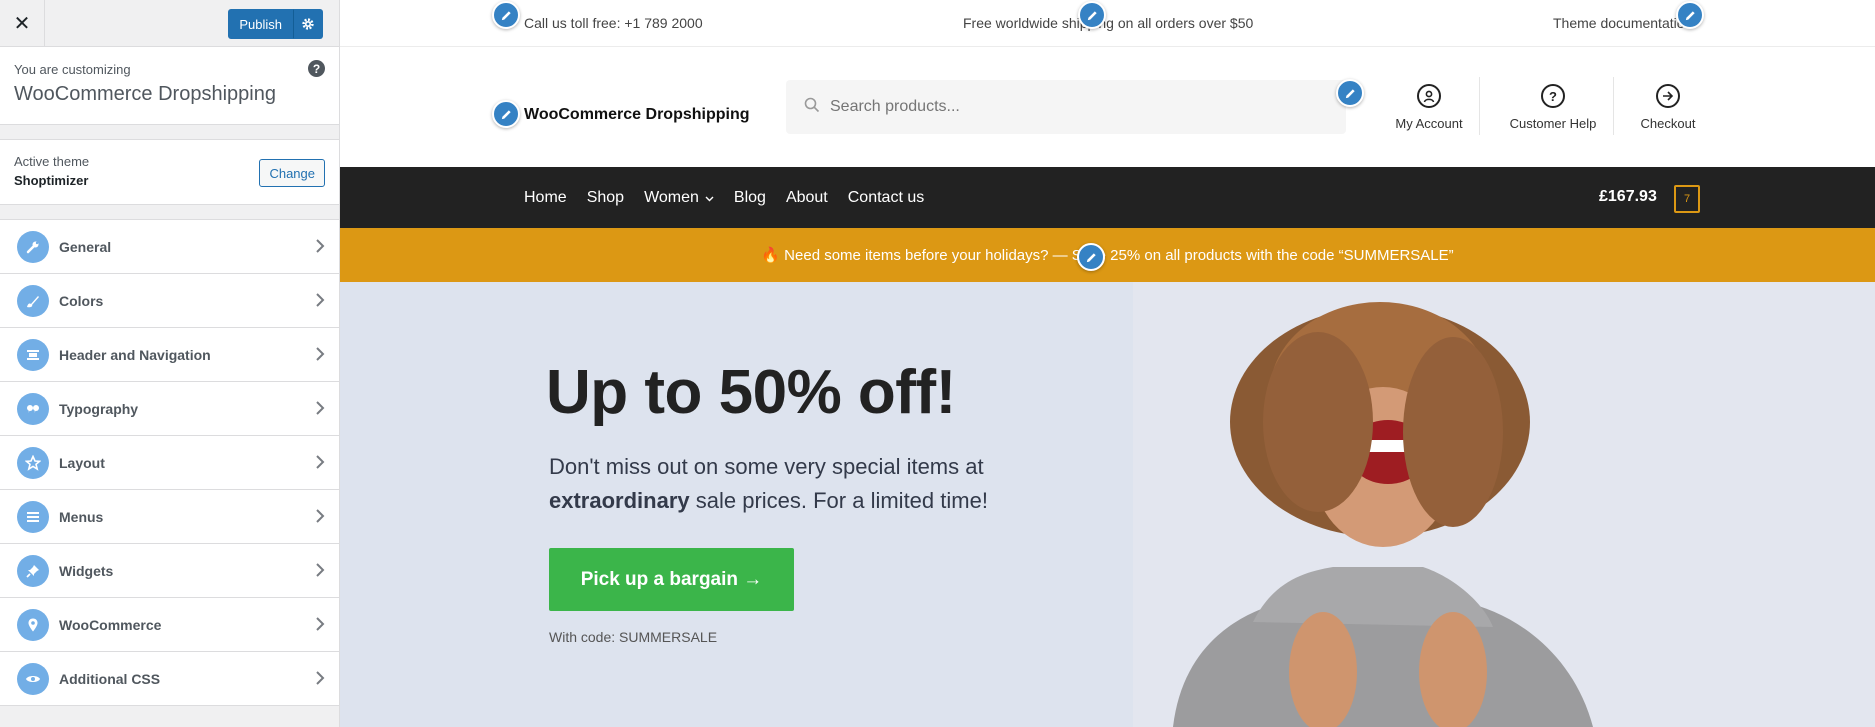 The width and height of the screenshot is (1875, 727). I want to click on edit-shortcut-topbar-right, so click(1690, 15).